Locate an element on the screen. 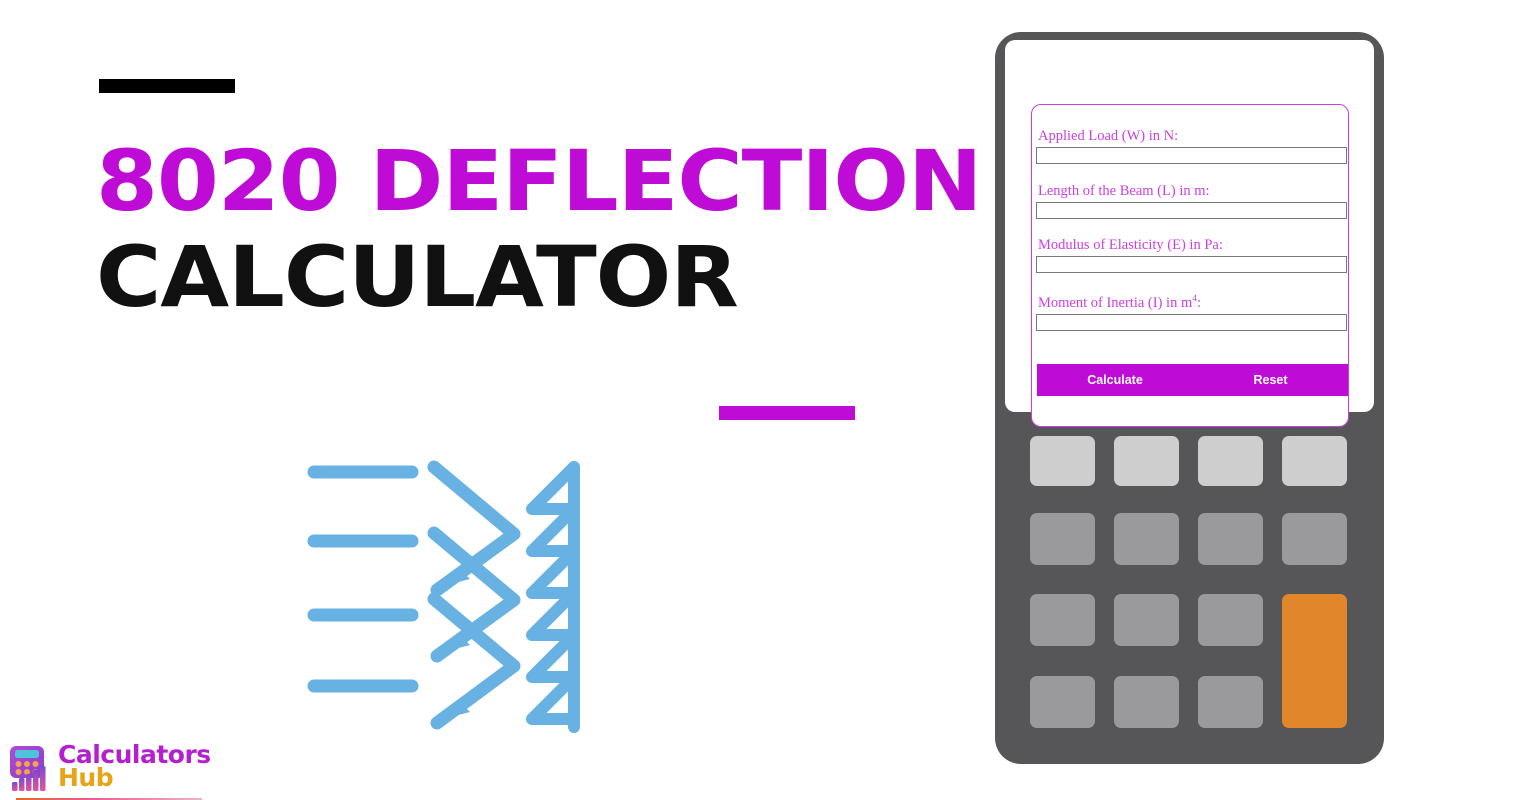 This screenshot has height=800, width=1520. calculator-keypad is located at coordinates (1189, 584).